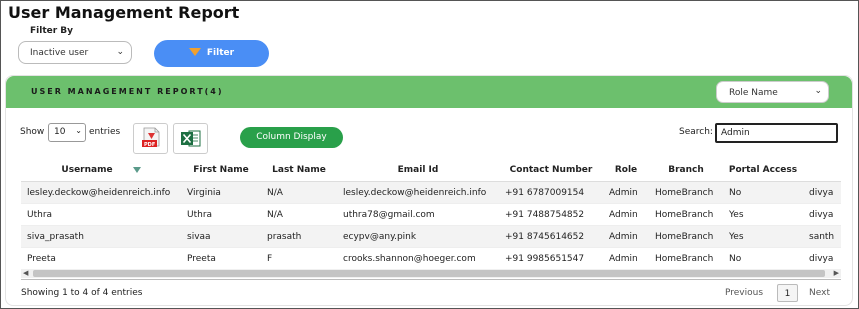  Describe the element at coordinates (101, 214) in the screenshot. I see `cell-username: Uthra` at that location.